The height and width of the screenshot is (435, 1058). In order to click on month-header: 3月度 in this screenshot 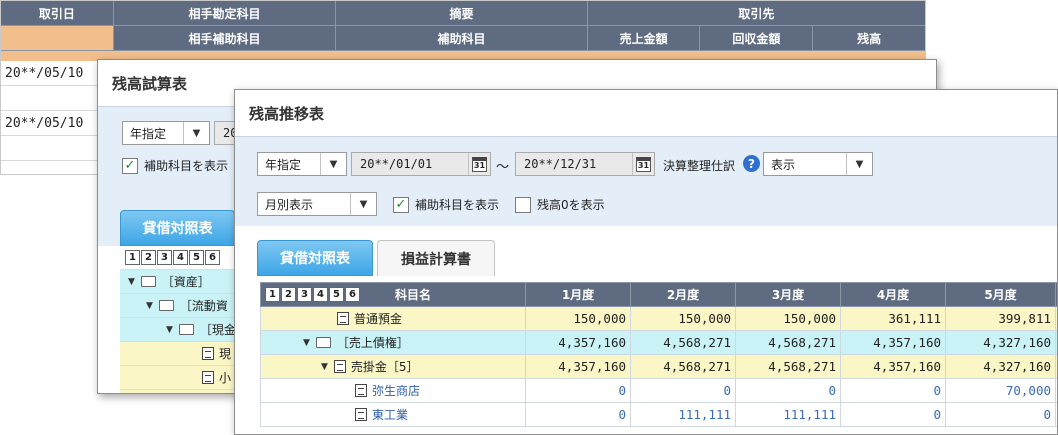, I will do `click(788, 294)`.